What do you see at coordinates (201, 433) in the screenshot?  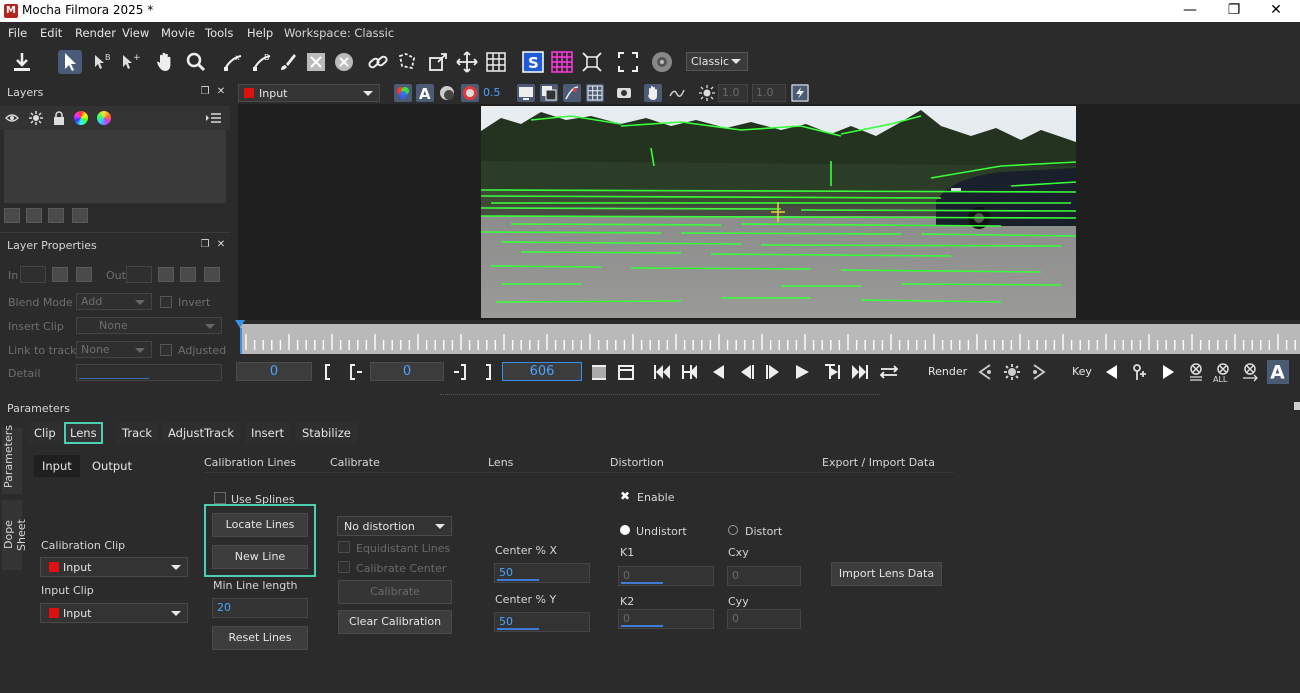 I see `tab-adjusttrack: AdjustTrack` at bounding box center [201, 433].